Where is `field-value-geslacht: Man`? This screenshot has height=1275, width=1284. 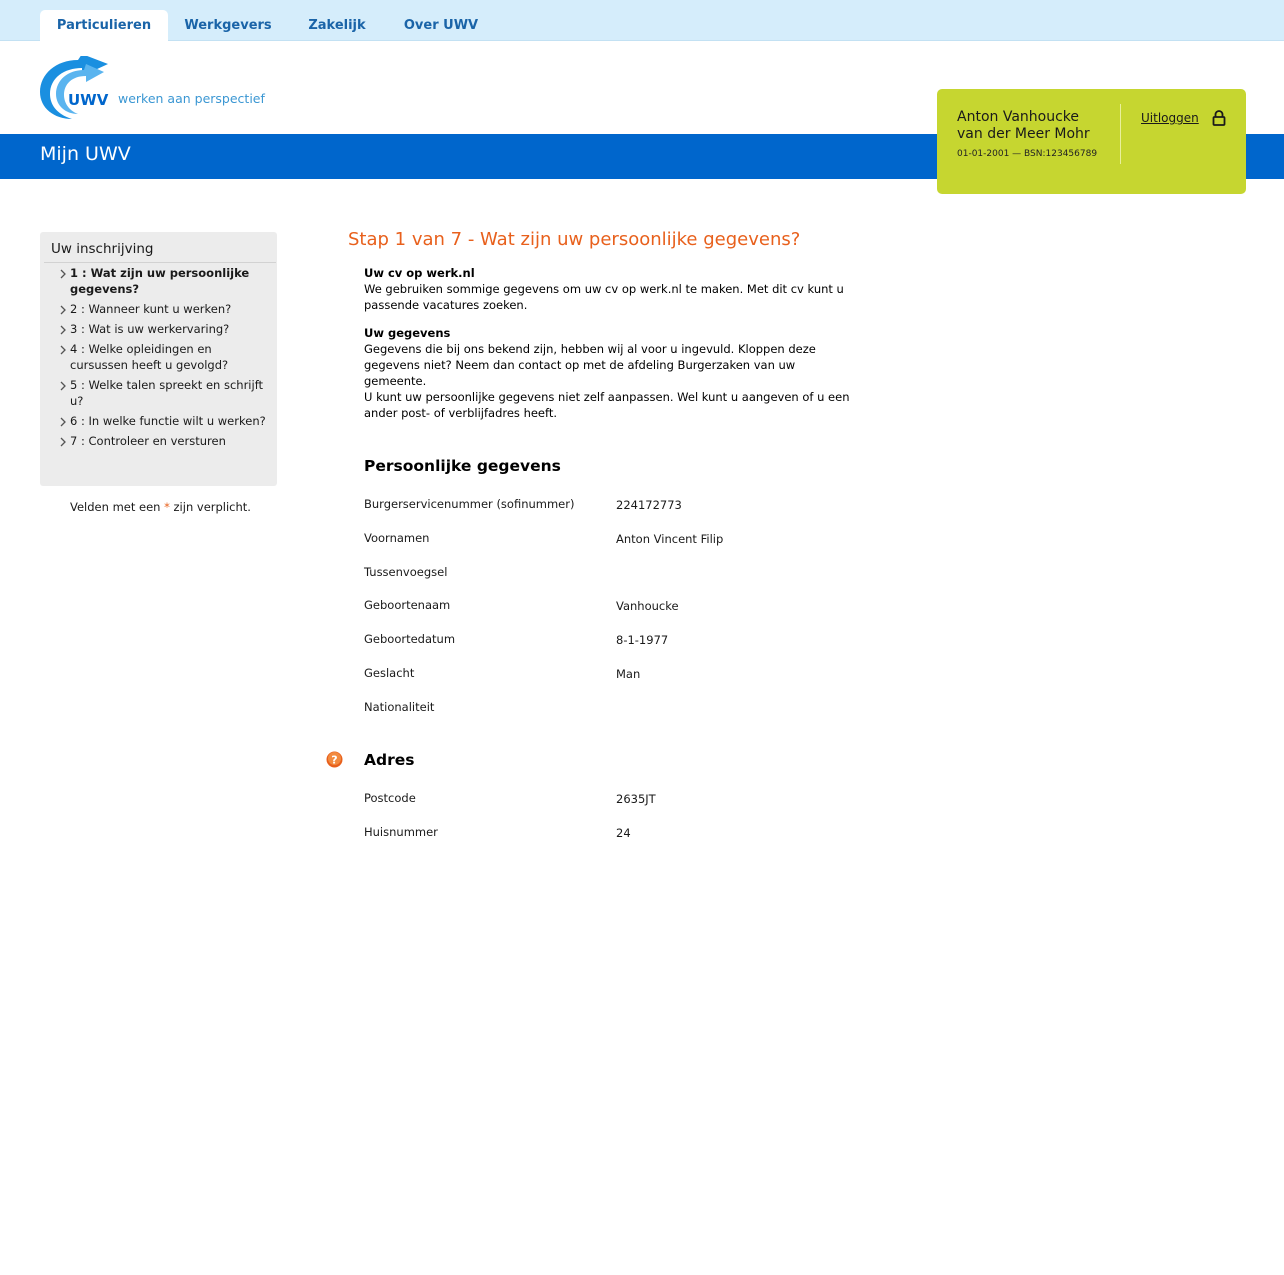
field-value-geslacht: Man is located at coordinates (628, 674).